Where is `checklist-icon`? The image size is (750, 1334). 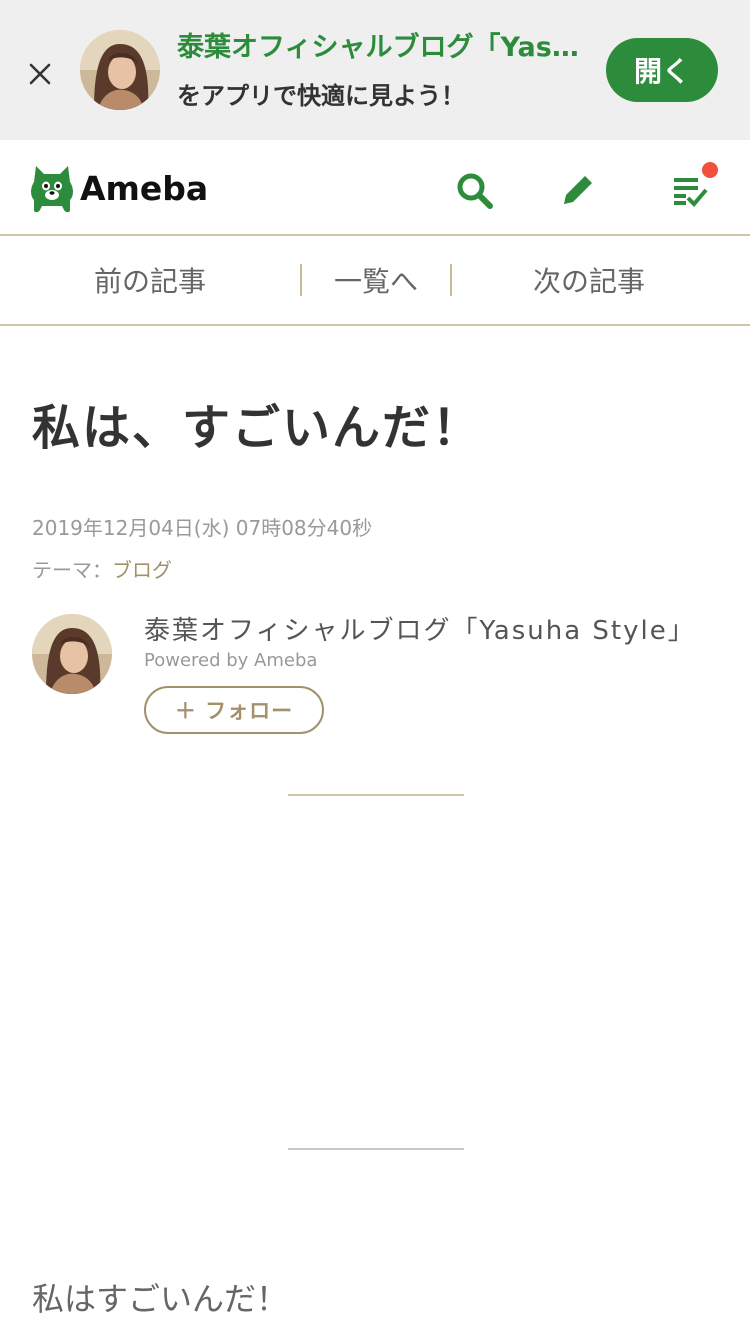
checklist-icon is located at coordinates (693, 187).